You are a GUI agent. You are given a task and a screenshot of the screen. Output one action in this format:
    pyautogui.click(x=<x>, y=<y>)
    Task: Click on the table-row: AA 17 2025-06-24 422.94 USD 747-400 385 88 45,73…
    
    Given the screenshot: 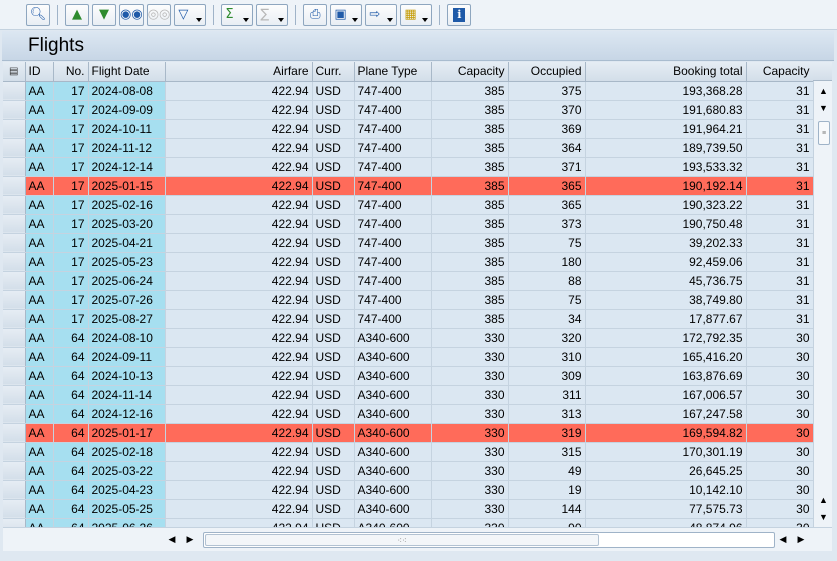 What is the action you would take?
    pyautogui.click(x=408, y=281)
    